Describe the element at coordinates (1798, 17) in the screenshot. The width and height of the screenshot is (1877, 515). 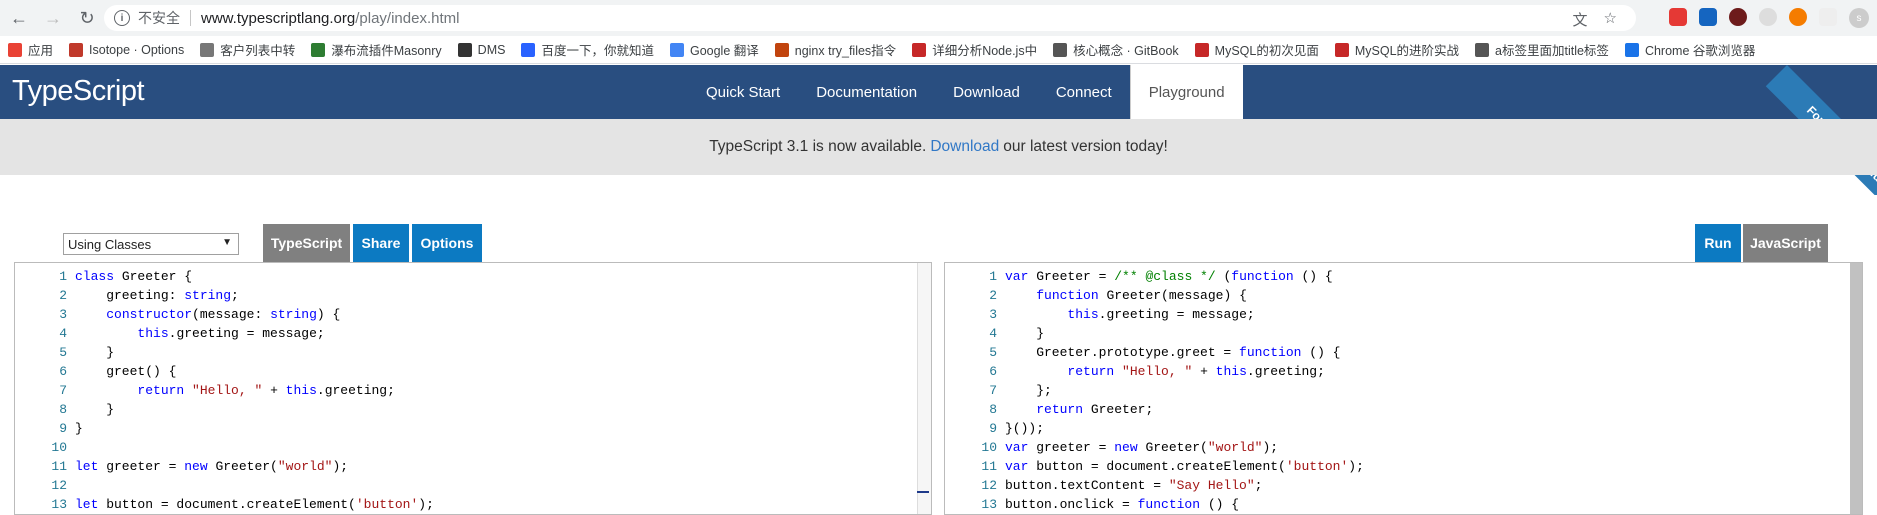
I see `extension-orange-icon` at that location.